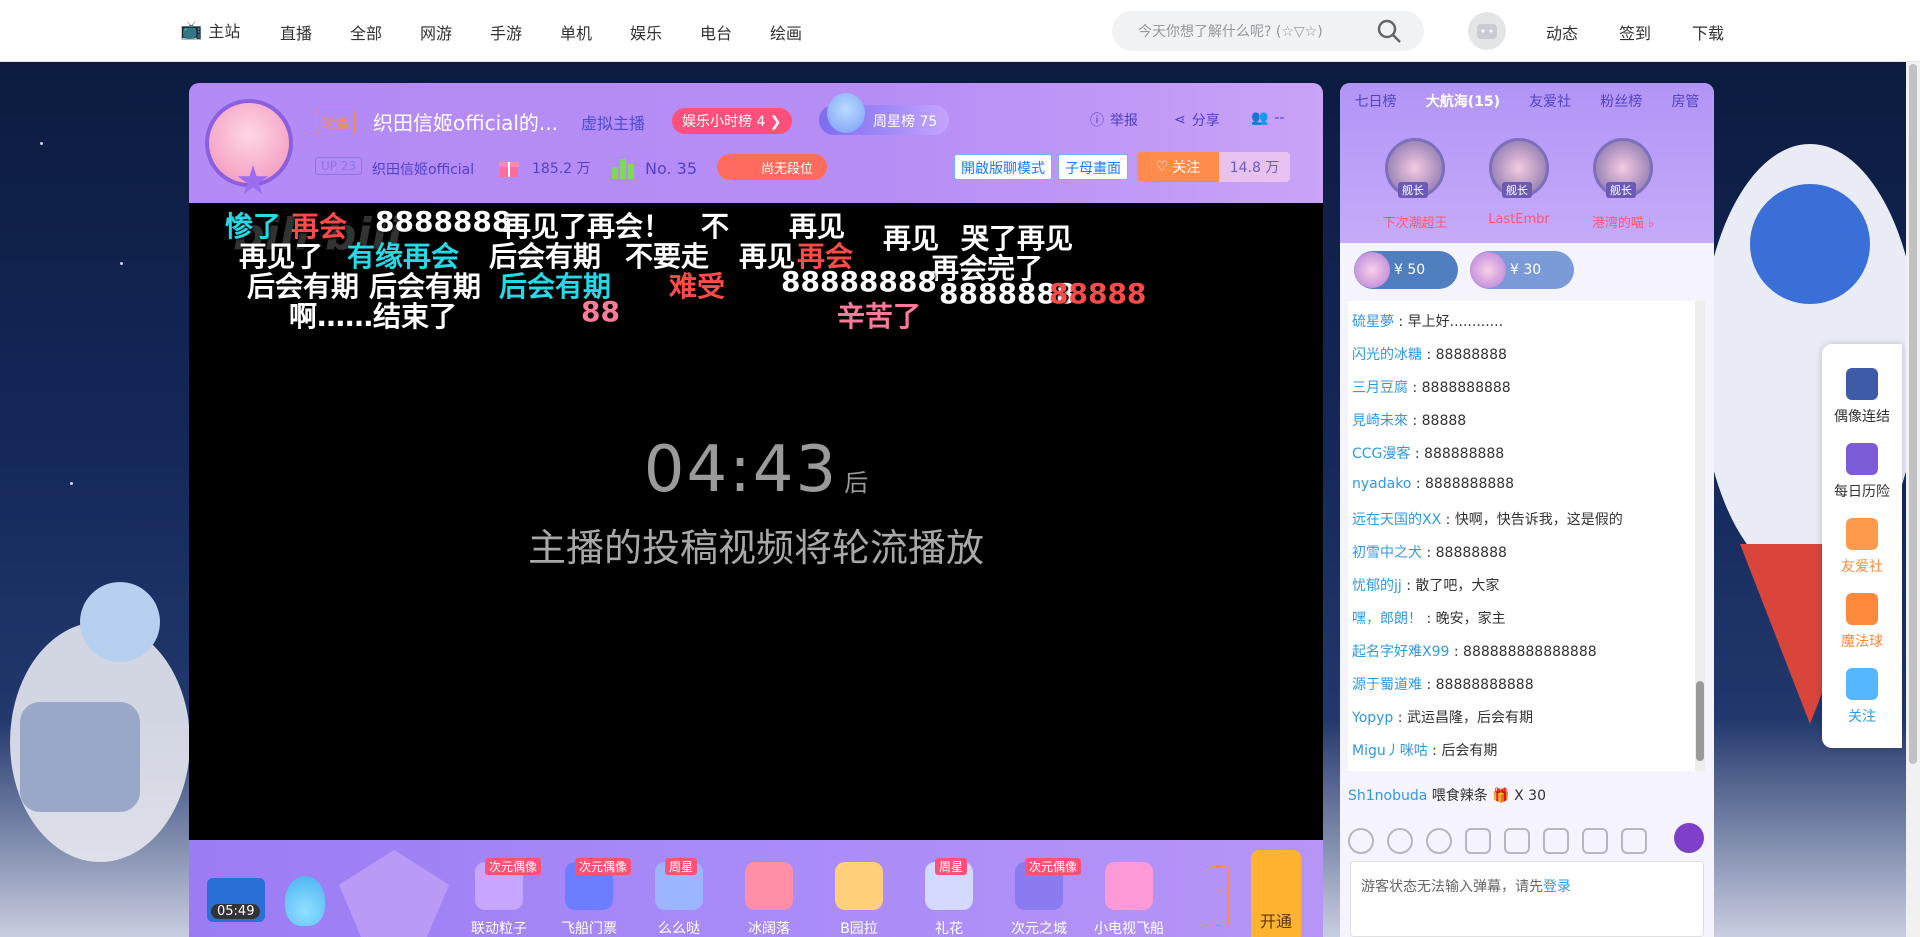  I want to click on gift-item: 次元偶像 次元之城, so click(1040, 897).